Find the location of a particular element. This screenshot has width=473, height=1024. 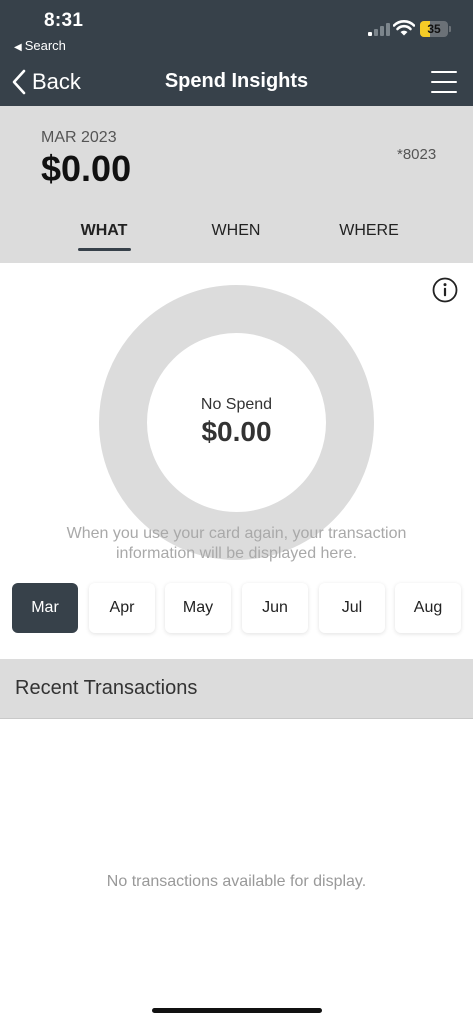

month-chip-may: May is located at coordinates (198, 608).